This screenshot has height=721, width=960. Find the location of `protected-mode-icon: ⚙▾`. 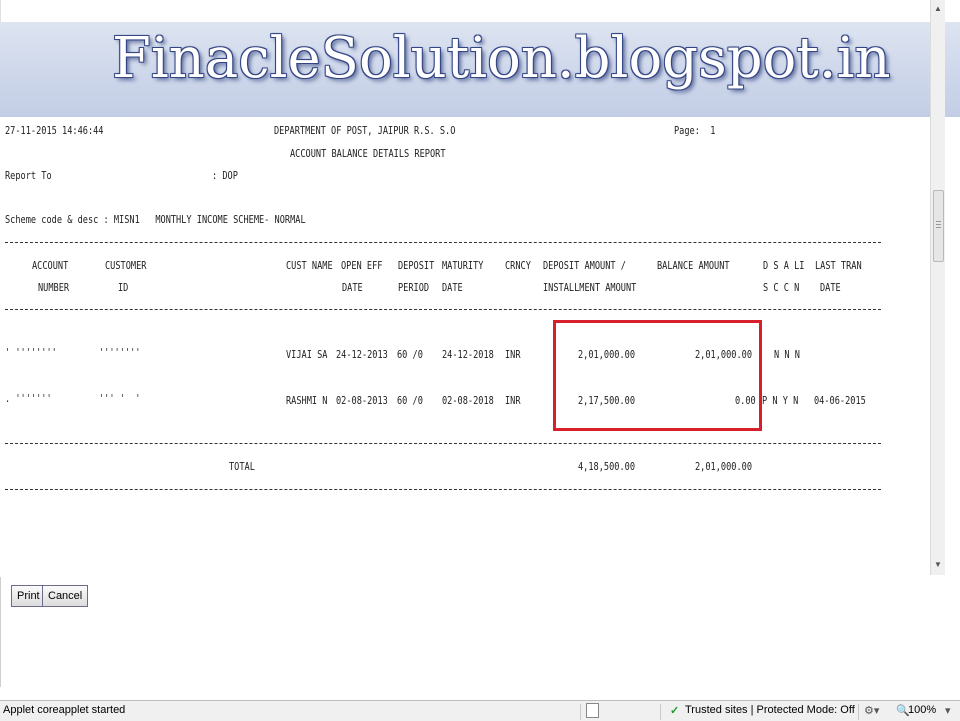

protected-mode-icon: ⚙▾ is located at coordinates (871, 710).